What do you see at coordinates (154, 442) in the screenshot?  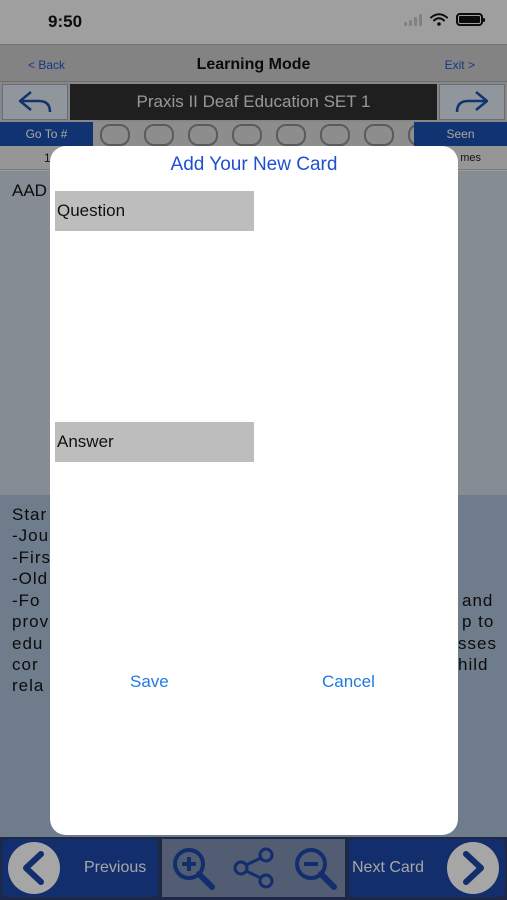 I see `answer-label: Answer` at bounding box center [154, 442].